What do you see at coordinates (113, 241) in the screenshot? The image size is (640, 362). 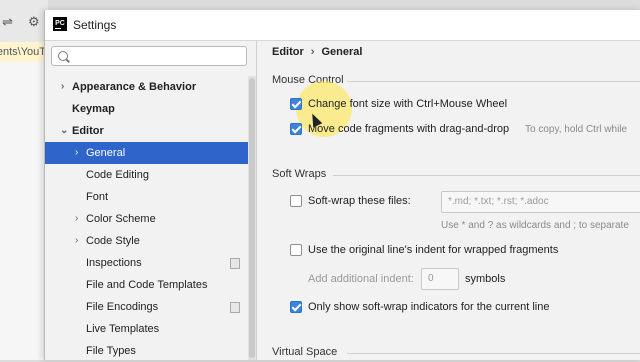 I see `sidebar-item-label: Code Style` at bounding box center [113, 241].